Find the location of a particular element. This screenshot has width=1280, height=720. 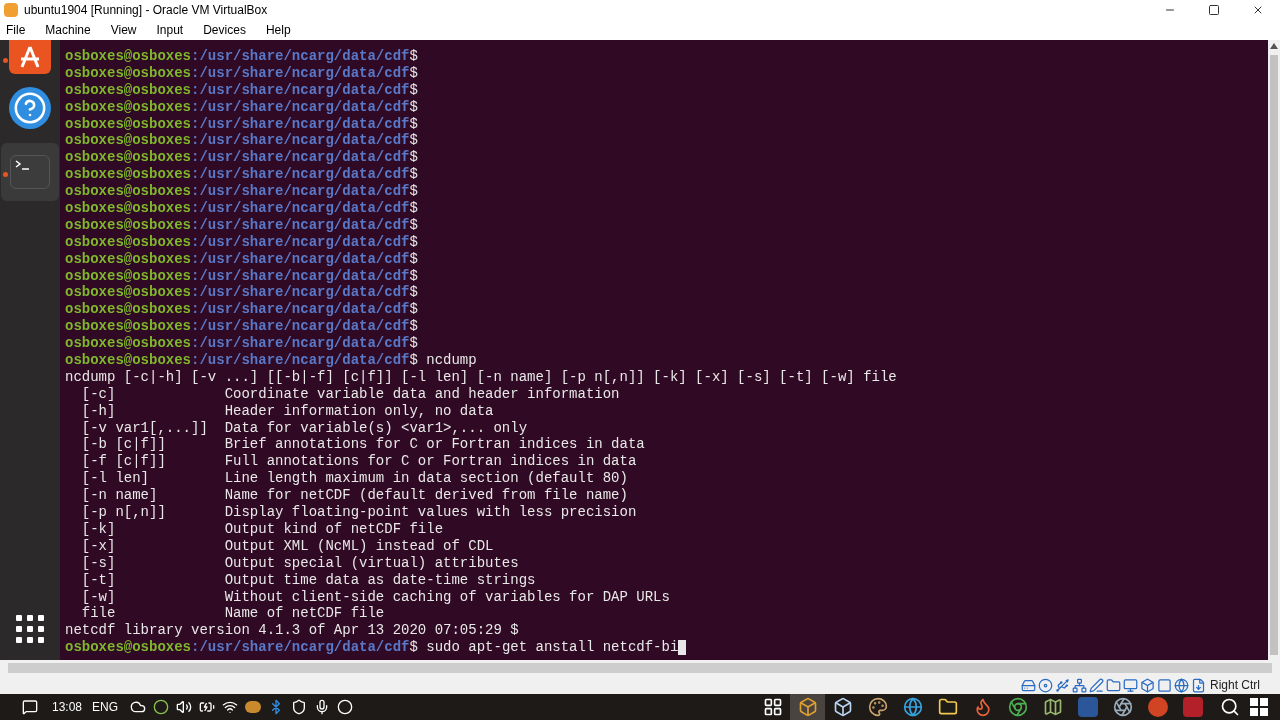

output-line: [-v var1[,...]] Data for variable(s) <var1>,... only is located at coordinates (304, 427).